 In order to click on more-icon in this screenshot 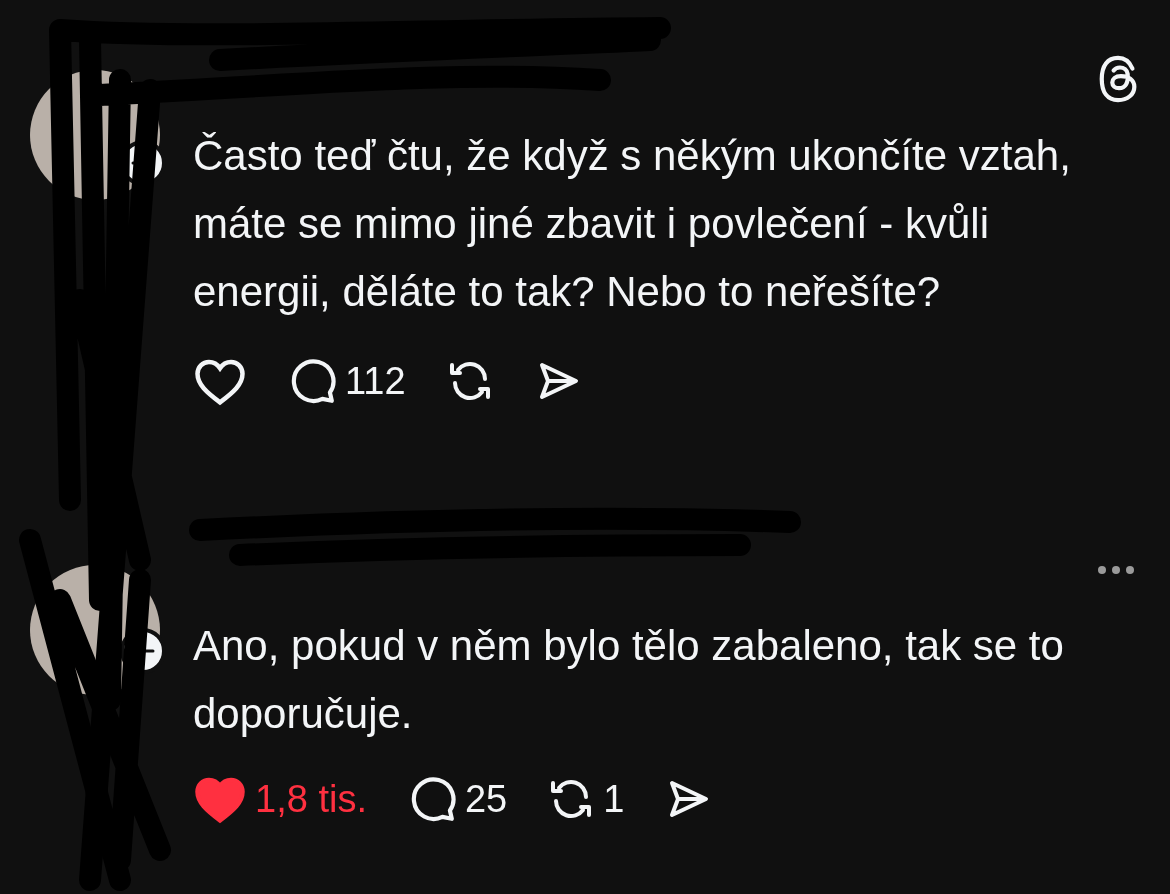, I will do `click(1116, 570)`.